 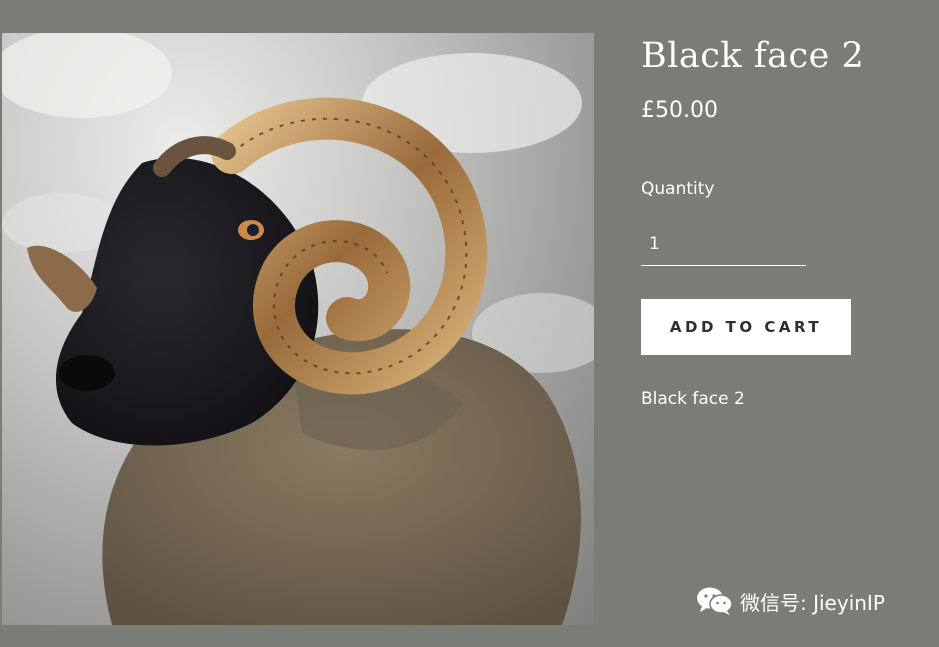 What do you see at coordinates (715, 601) in the screenshot?
I see `wechat-icon` at bounding box center [715, 601].